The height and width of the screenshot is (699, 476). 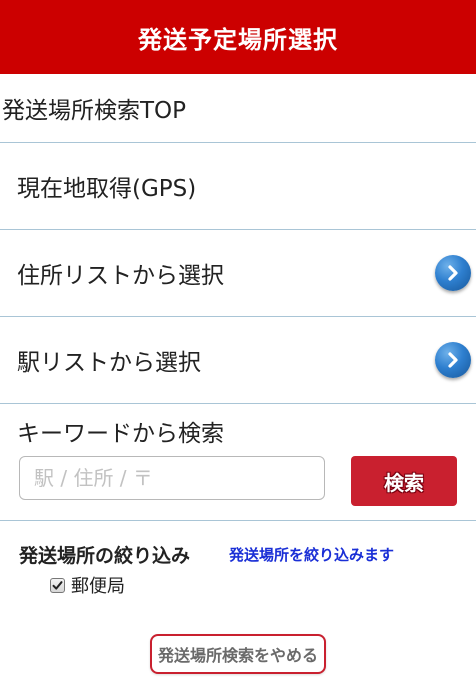 I want to click on menu-item-search-top-label: 発送場所検索TOP, so click(x=94, y=111).